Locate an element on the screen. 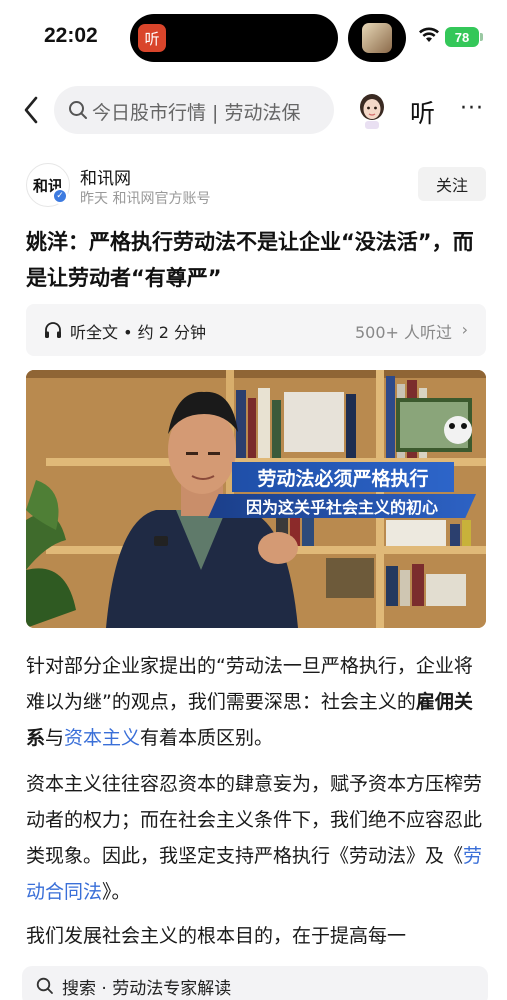  now-playing-island is located at coordinates (377, 38).